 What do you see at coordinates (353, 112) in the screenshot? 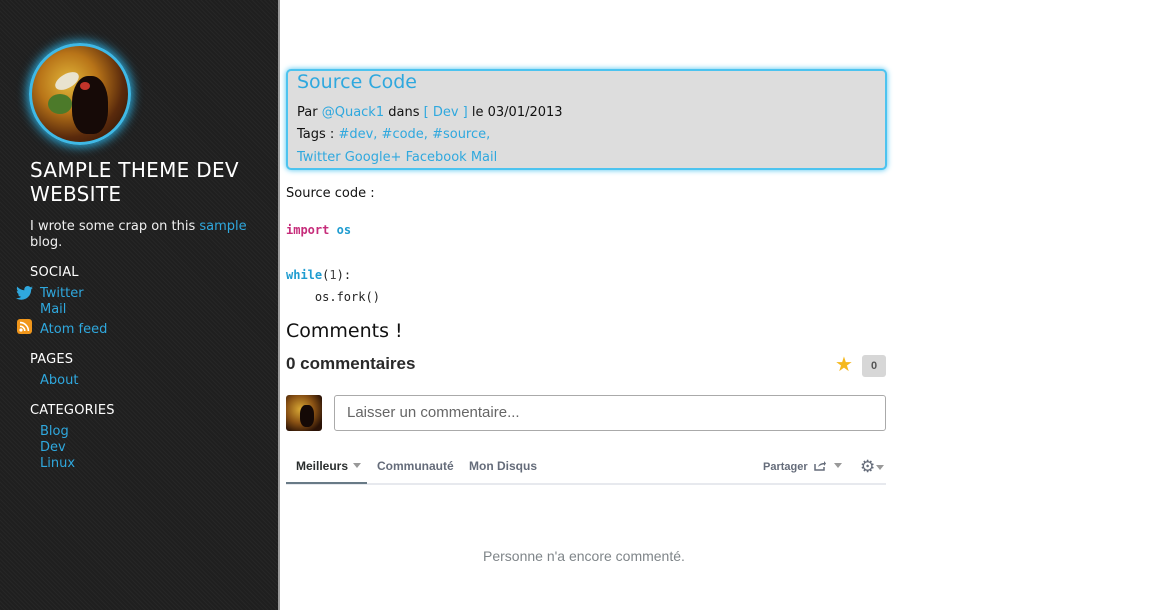
I see `author-link: @Quack1` at bounding box center [353, 112].